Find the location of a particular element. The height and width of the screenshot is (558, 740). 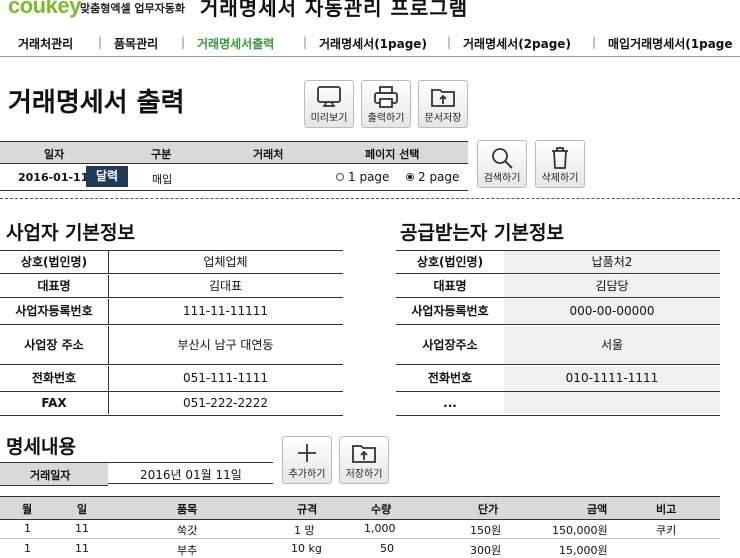

supplier-row: FAX 051-222-2222 is located at coordinates (171, 404).